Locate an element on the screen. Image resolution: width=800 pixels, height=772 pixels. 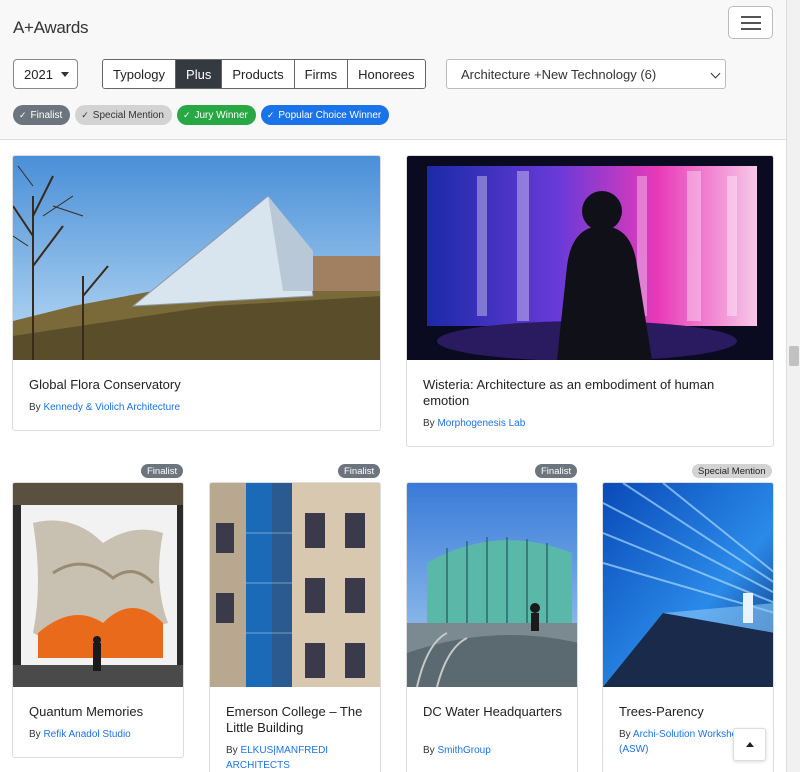
tab-typology: Typology is located at coordinates (140, 74).